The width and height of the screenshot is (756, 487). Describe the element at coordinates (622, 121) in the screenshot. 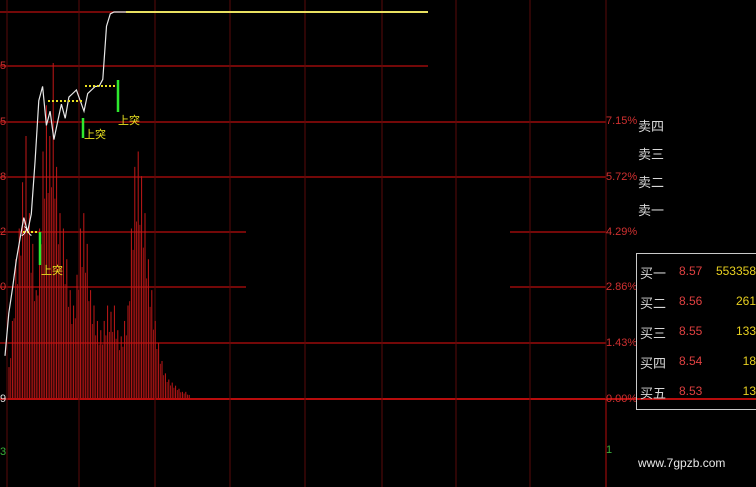

I see `right-axis-label: 7.15%` at that location.